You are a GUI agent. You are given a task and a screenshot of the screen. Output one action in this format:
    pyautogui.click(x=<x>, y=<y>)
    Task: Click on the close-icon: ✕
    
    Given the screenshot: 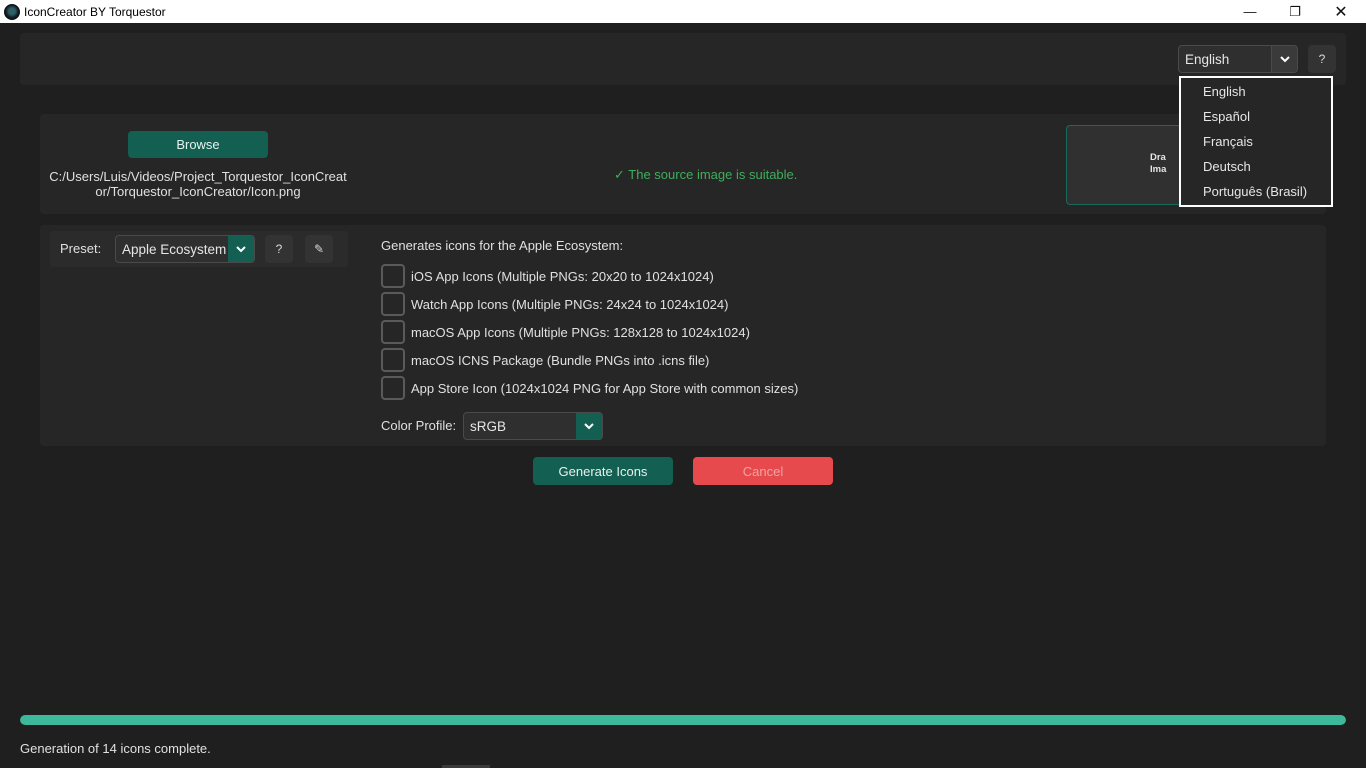 What is the action you would take?
    pyautogui.click(x=1341, y=12)
    